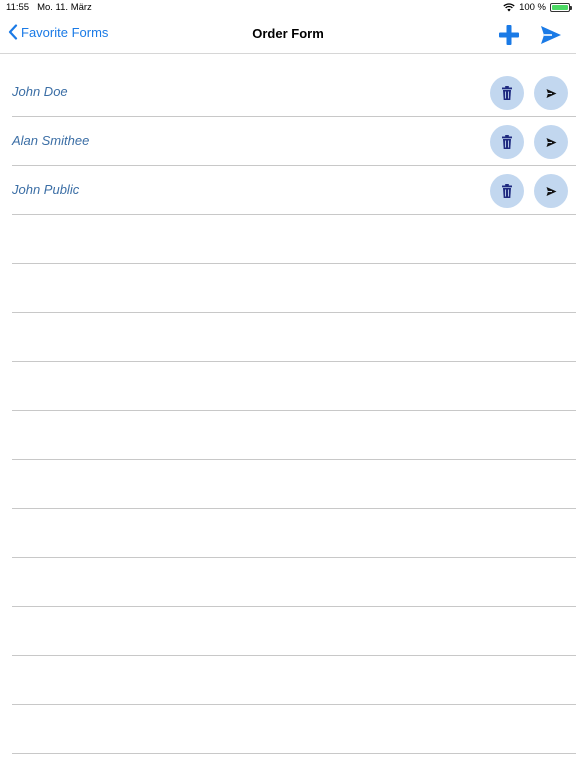 This screenshot has height=768, width=576. I want to click on send-all-button, so click(551, 35).